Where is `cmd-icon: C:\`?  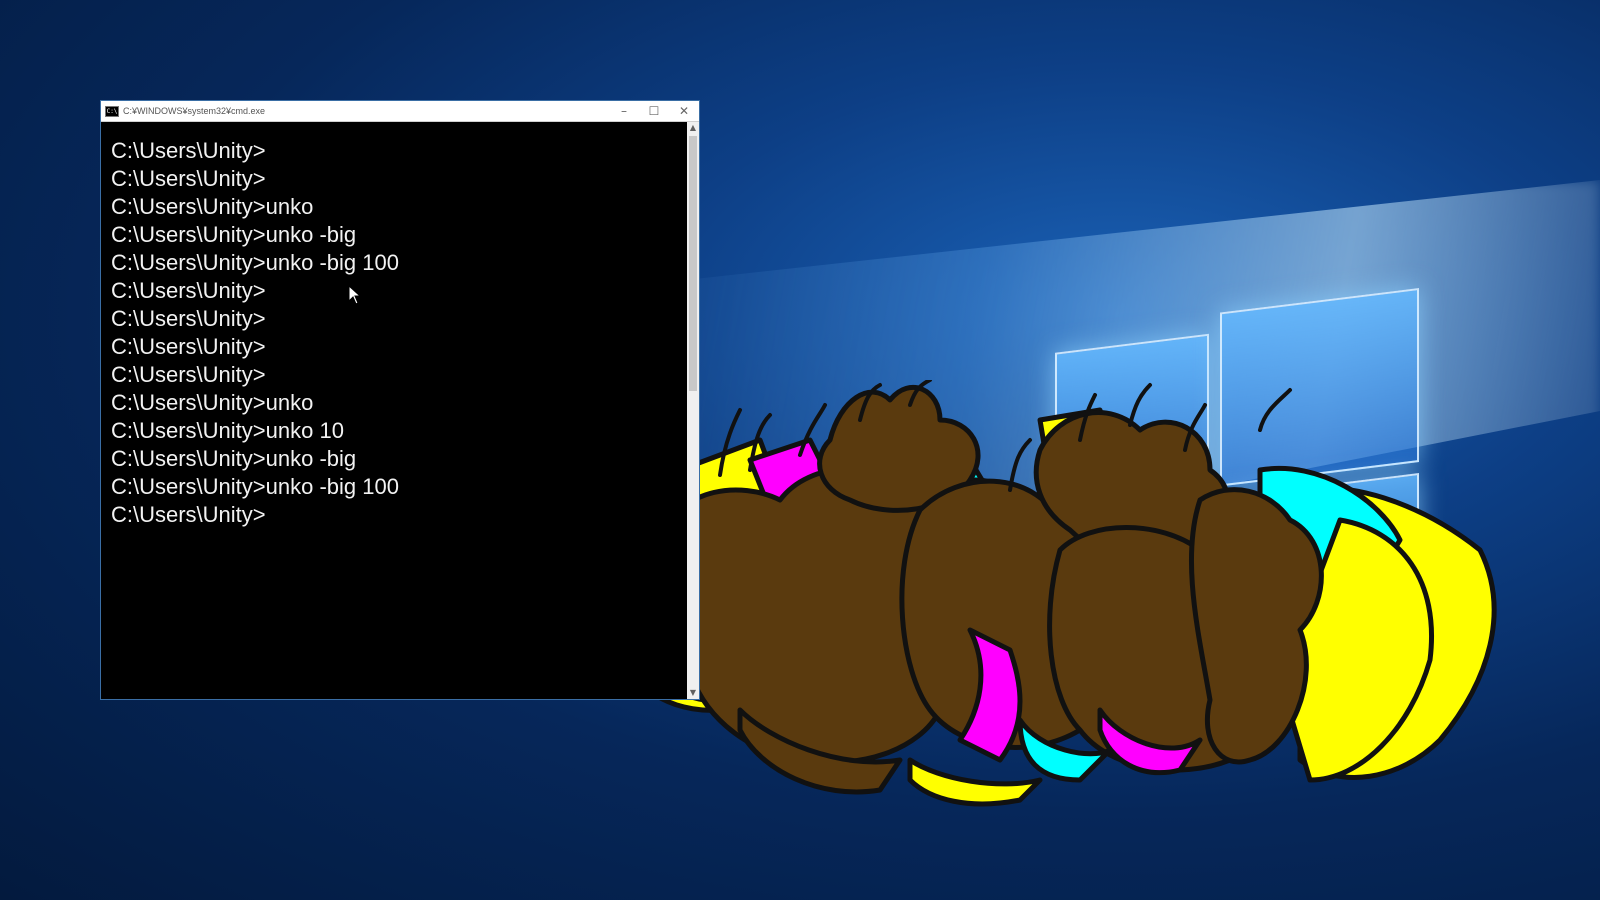 cmd-icon: C:\ is located at coordinates (112, 111).